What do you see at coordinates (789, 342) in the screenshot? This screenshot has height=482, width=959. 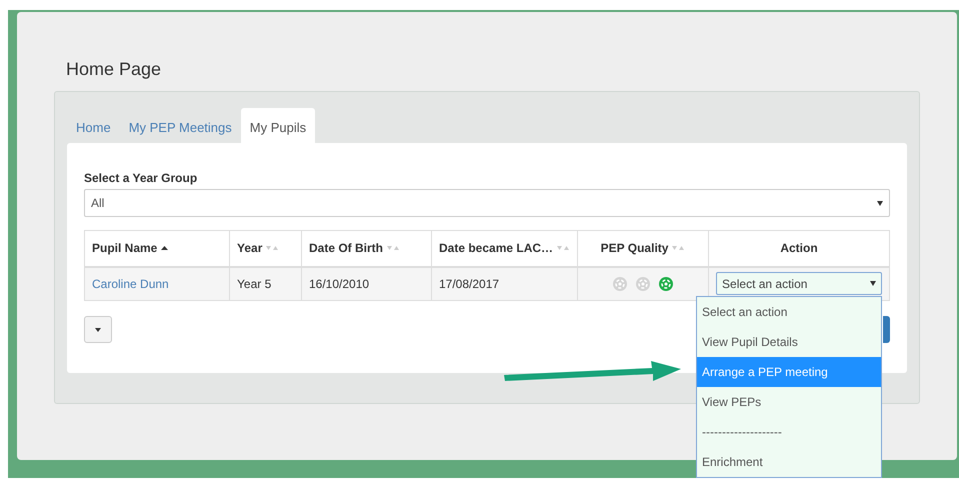 I see `dropdown-option: View Pupil Details` at bounding box center [789, 342].